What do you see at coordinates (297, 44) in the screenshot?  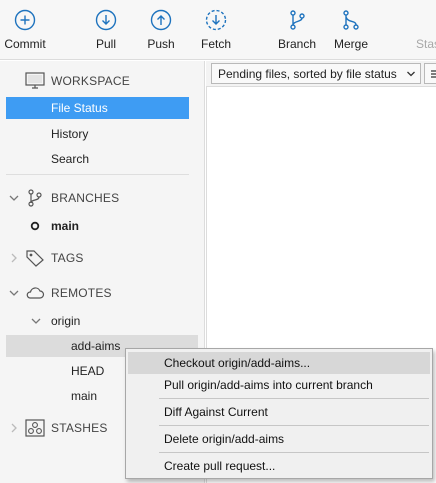 I see `branch-label: Branch` at bounding box center [297, 44].